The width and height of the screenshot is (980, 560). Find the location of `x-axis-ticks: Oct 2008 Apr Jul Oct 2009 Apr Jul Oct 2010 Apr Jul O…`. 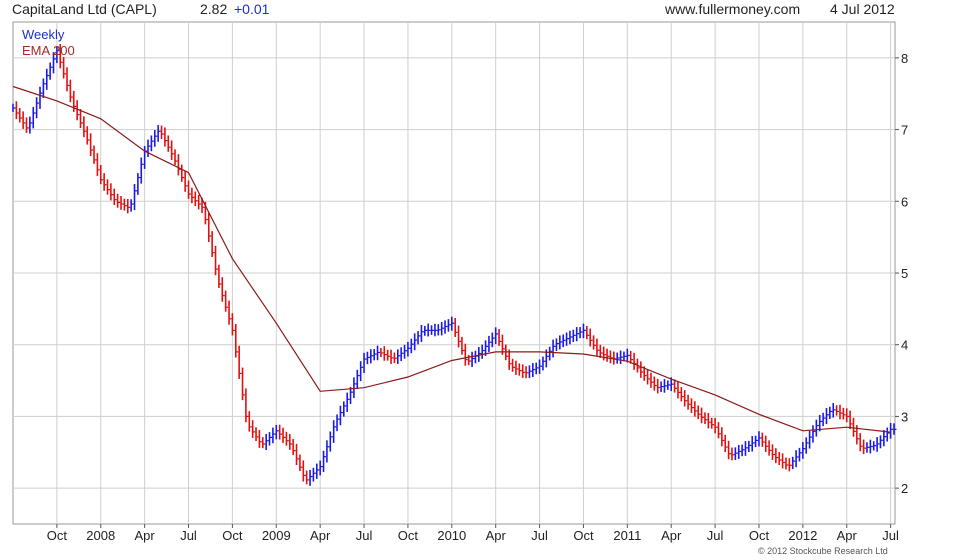

x-axis-ticks: Oct 2008 Apr Jul Oct 2009 Apr Jul Oct 2010 Apr Jul O… is located at coordinates (473, 533).